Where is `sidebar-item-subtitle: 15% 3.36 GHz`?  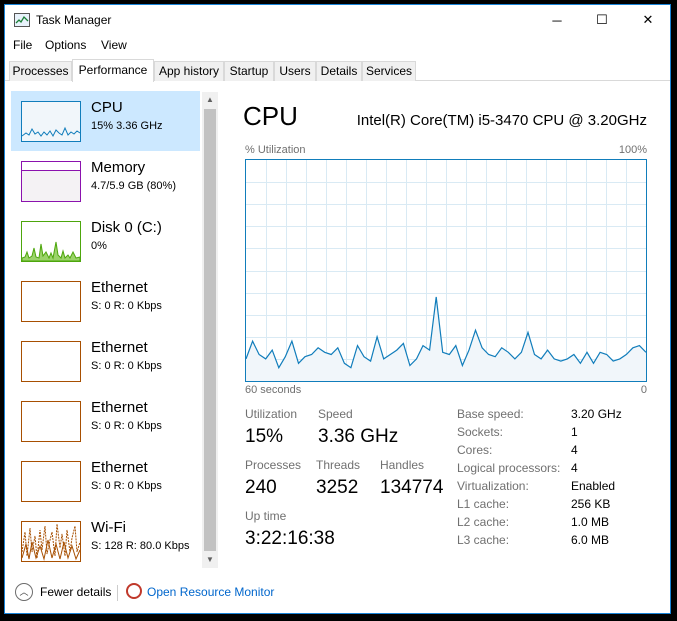
sidebar-item-subtitle: 15% 3.36 GHz is located at coordinates (127, 126).